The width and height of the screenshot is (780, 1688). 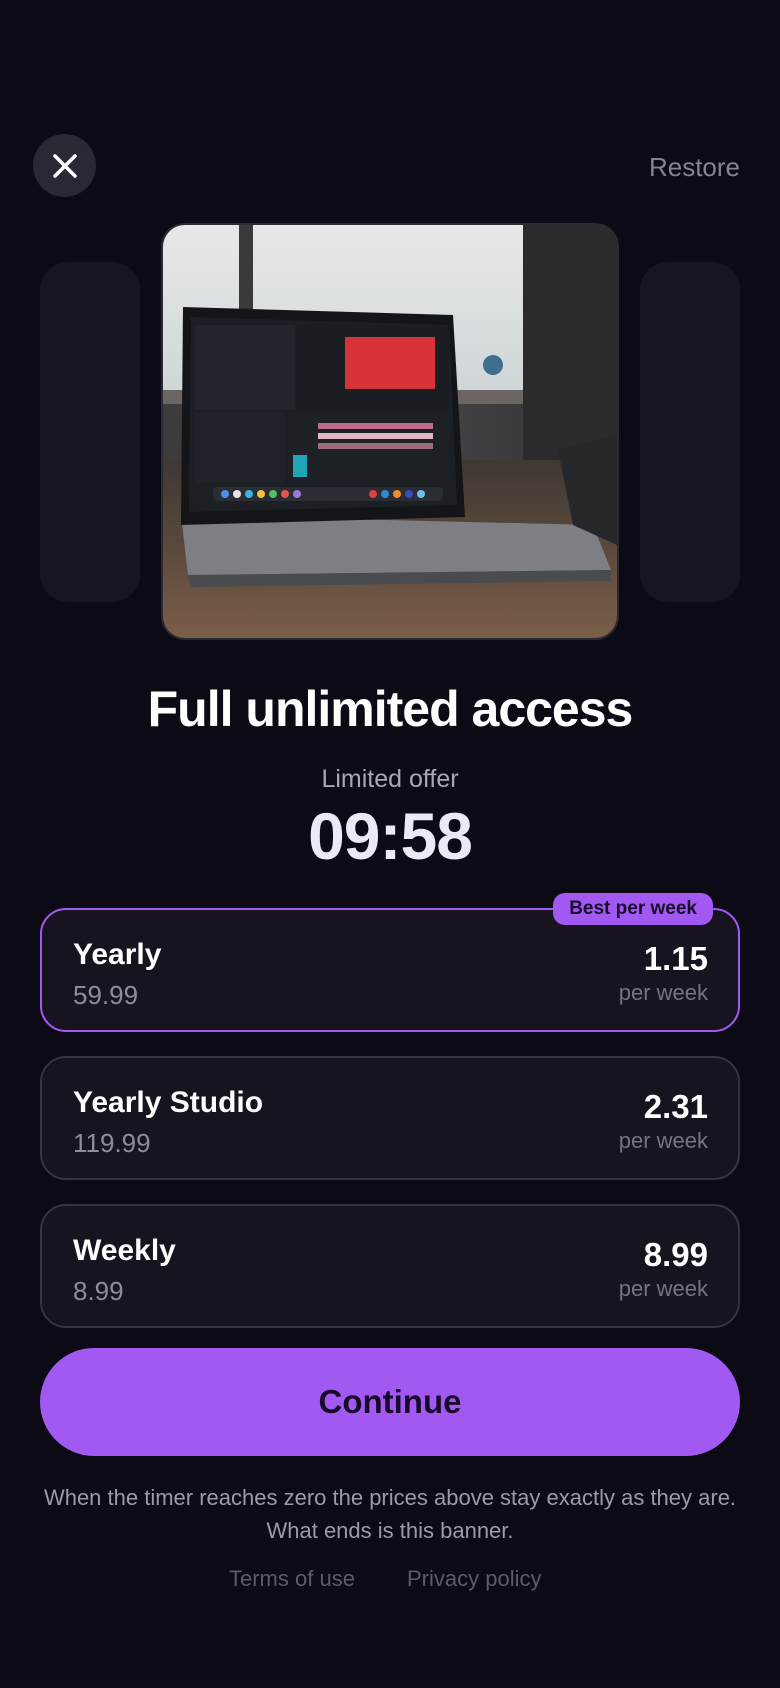 What do you see at coordinates (675, 958) in the screenshot?
I see `plan-weekly-price: 1.15` at bounding box center [675, 958].